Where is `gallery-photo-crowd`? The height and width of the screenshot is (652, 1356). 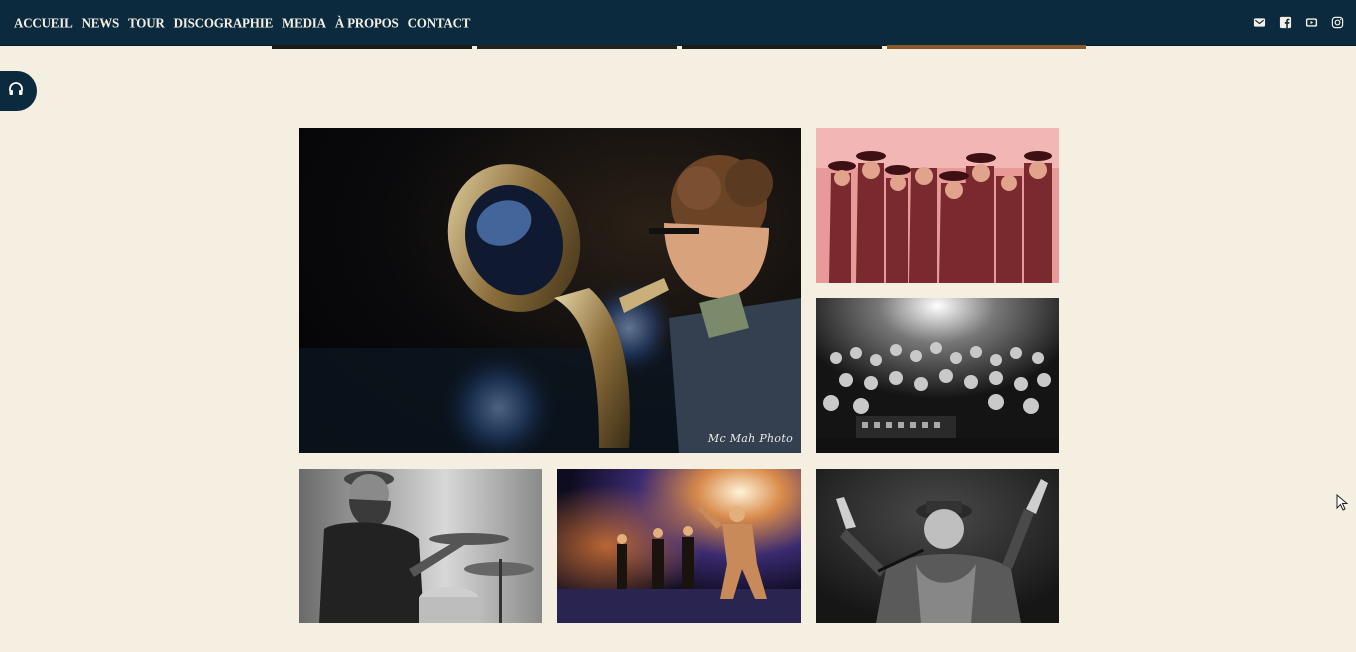
gallery-photo-crowd is located at coordinates (937, 375).